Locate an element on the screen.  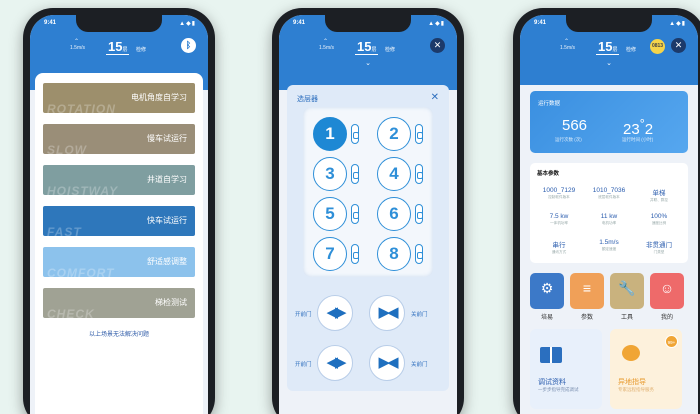
param-cell: 1.5m/s 额定速度 is located at coordinates (609, 245).